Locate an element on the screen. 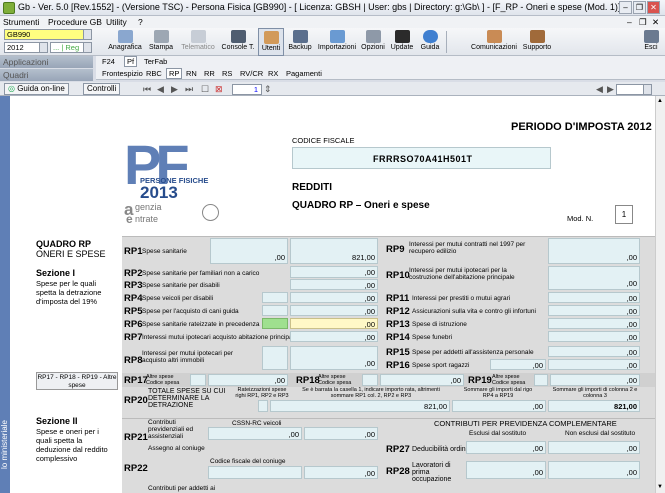  rp4-field: ,00 is located at coordinates (334, 297).